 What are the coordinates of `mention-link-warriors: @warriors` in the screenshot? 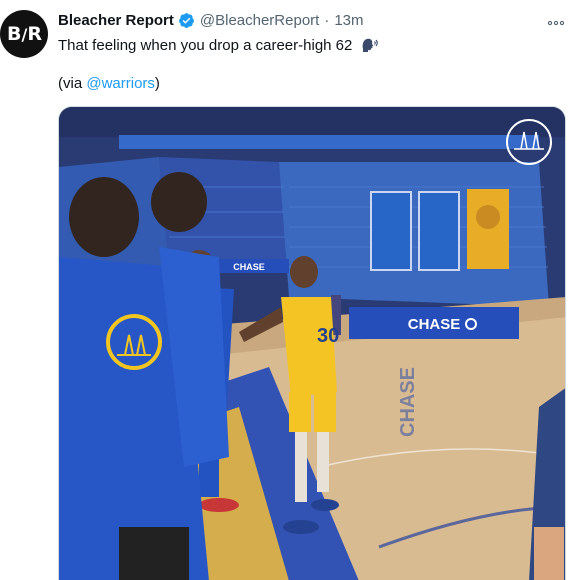 It's located at (120, 83).